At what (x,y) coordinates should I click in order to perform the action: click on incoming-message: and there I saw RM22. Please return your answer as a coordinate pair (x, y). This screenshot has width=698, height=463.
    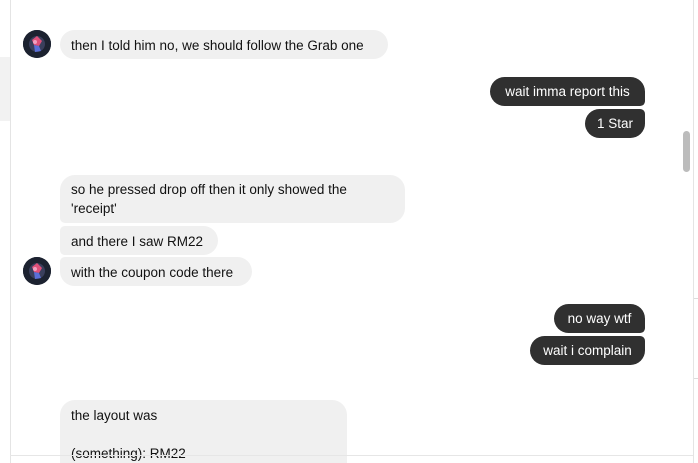
    Looking at the image, I should click on (139, 240).